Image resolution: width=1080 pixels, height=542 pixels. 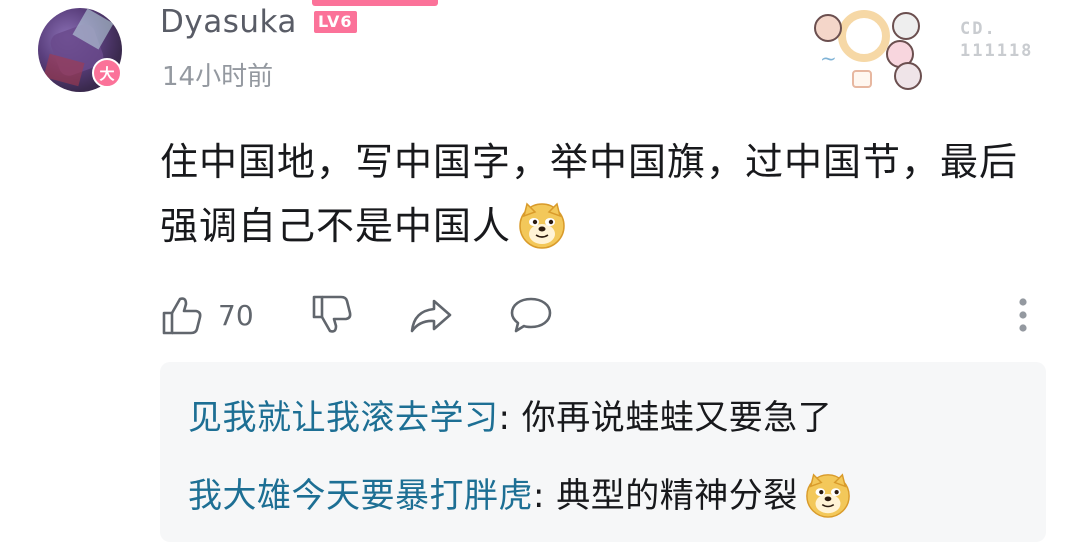 I want to click on decoration-tag, so click(x=862, y=79).